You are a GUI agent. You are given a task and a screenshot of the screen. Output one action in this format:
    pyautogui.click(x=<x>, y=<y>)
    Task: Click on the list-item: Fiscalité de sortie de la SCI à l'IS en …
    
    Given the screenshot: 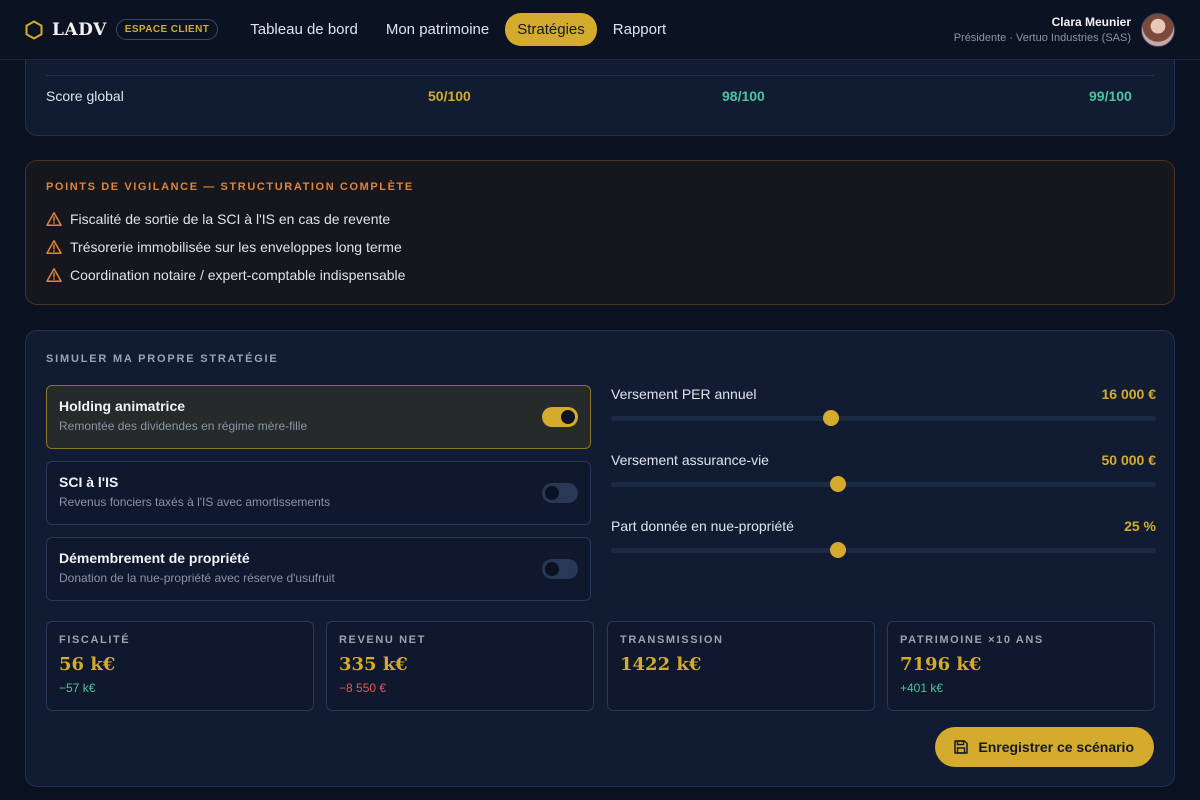 What is the action you would take?
    pyautogui.click(x=600, y=219)
    